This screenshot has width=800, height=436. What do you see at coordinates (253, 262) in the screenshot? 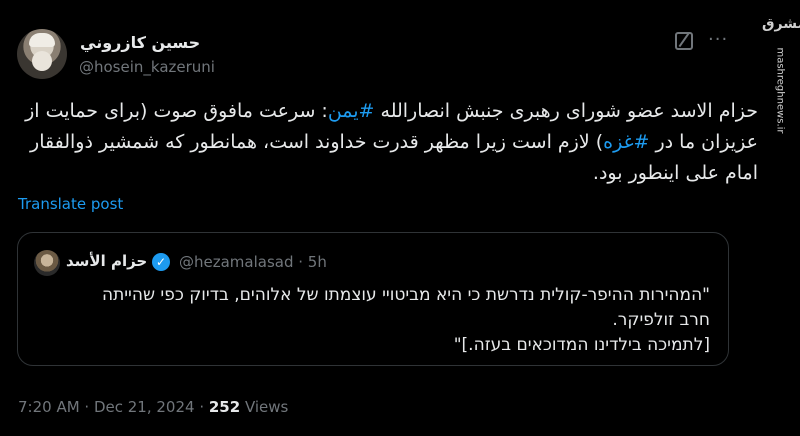
I see `quoted-author-handle-time: @hezamalasad · 5h` at bounding box center [253, 262].